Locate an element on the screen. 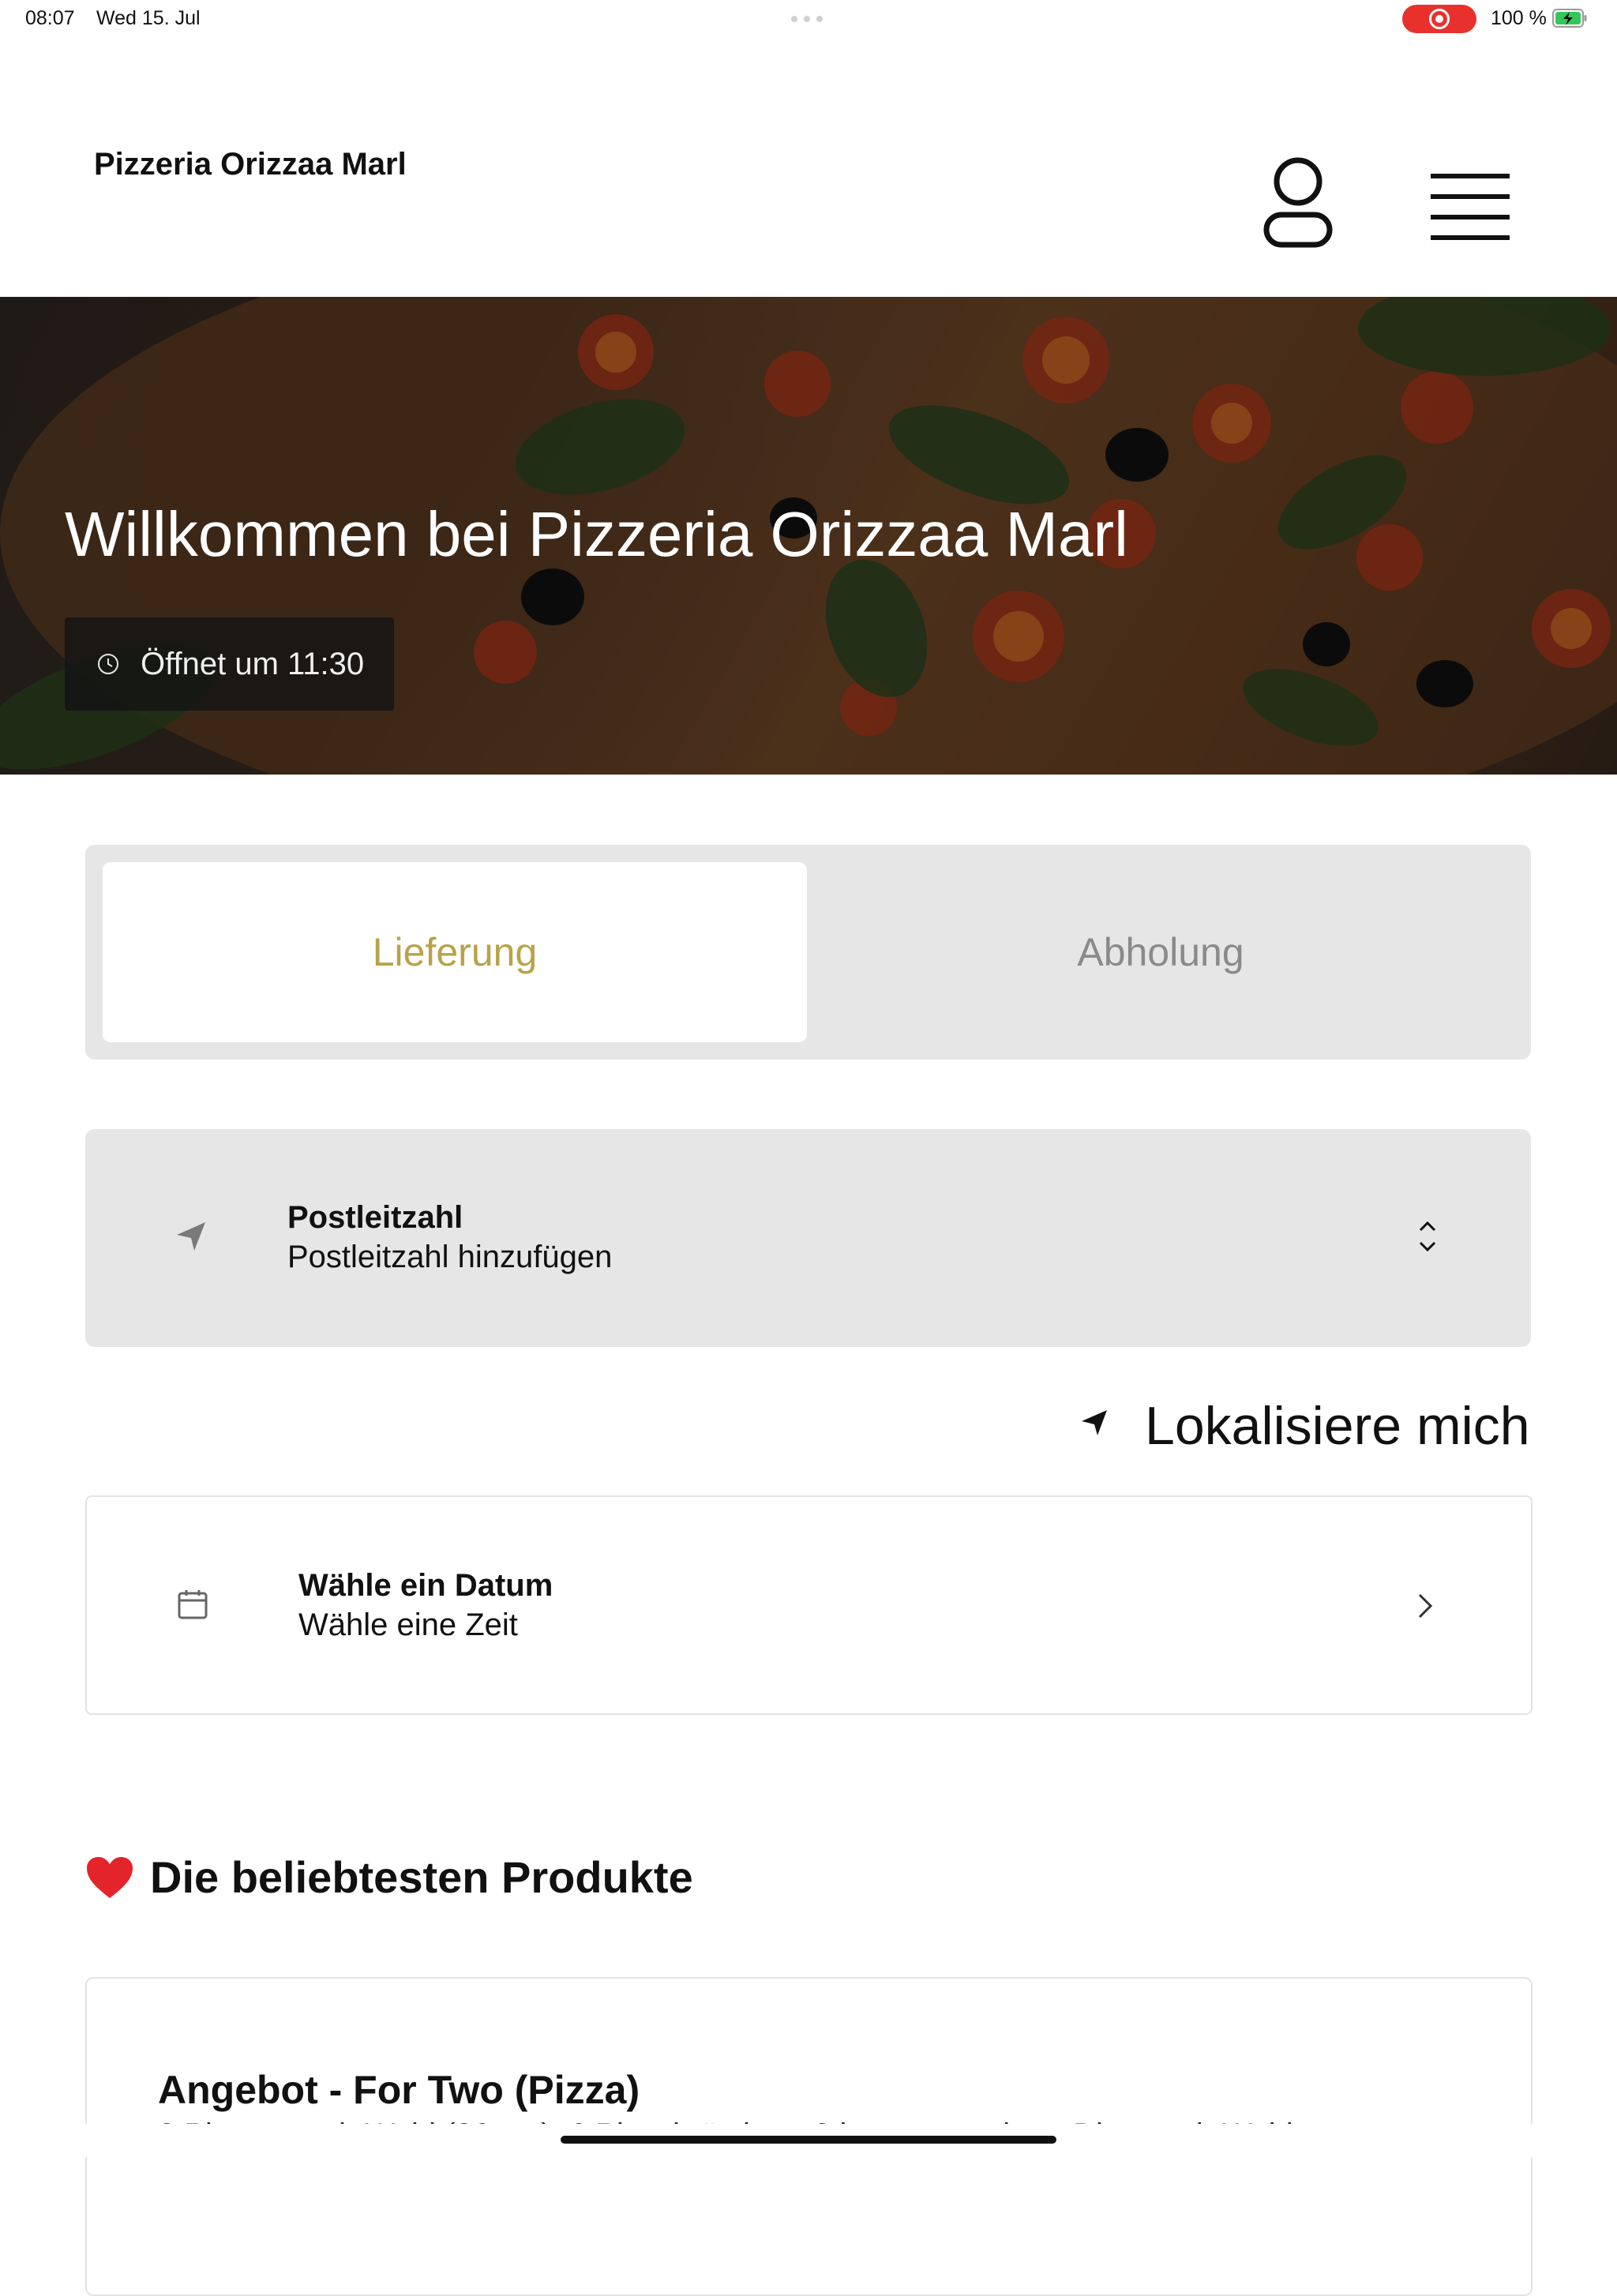 Image resolution: width=1617 pixels, height=2296 pixels. postal-code-field: Postleitzahl Postleitzahl hinzufügen is located at coordinates (808, 1238).